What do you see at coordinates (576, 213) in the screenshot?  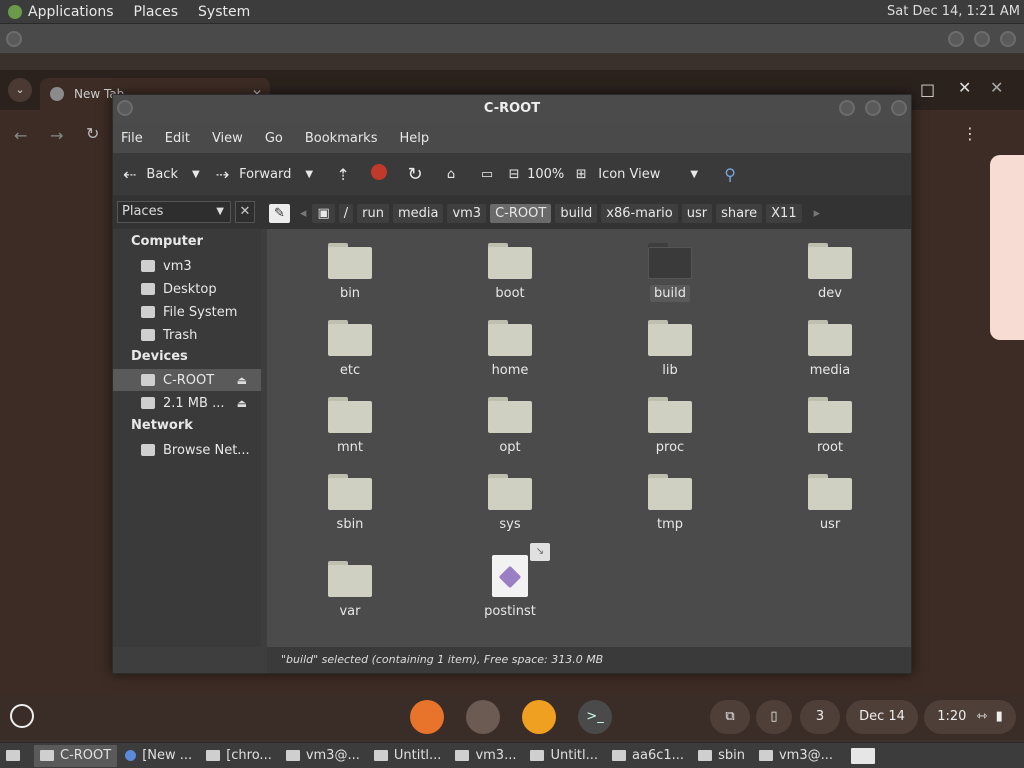 I see `crumb-build: build` at bounding box center [576, 213].